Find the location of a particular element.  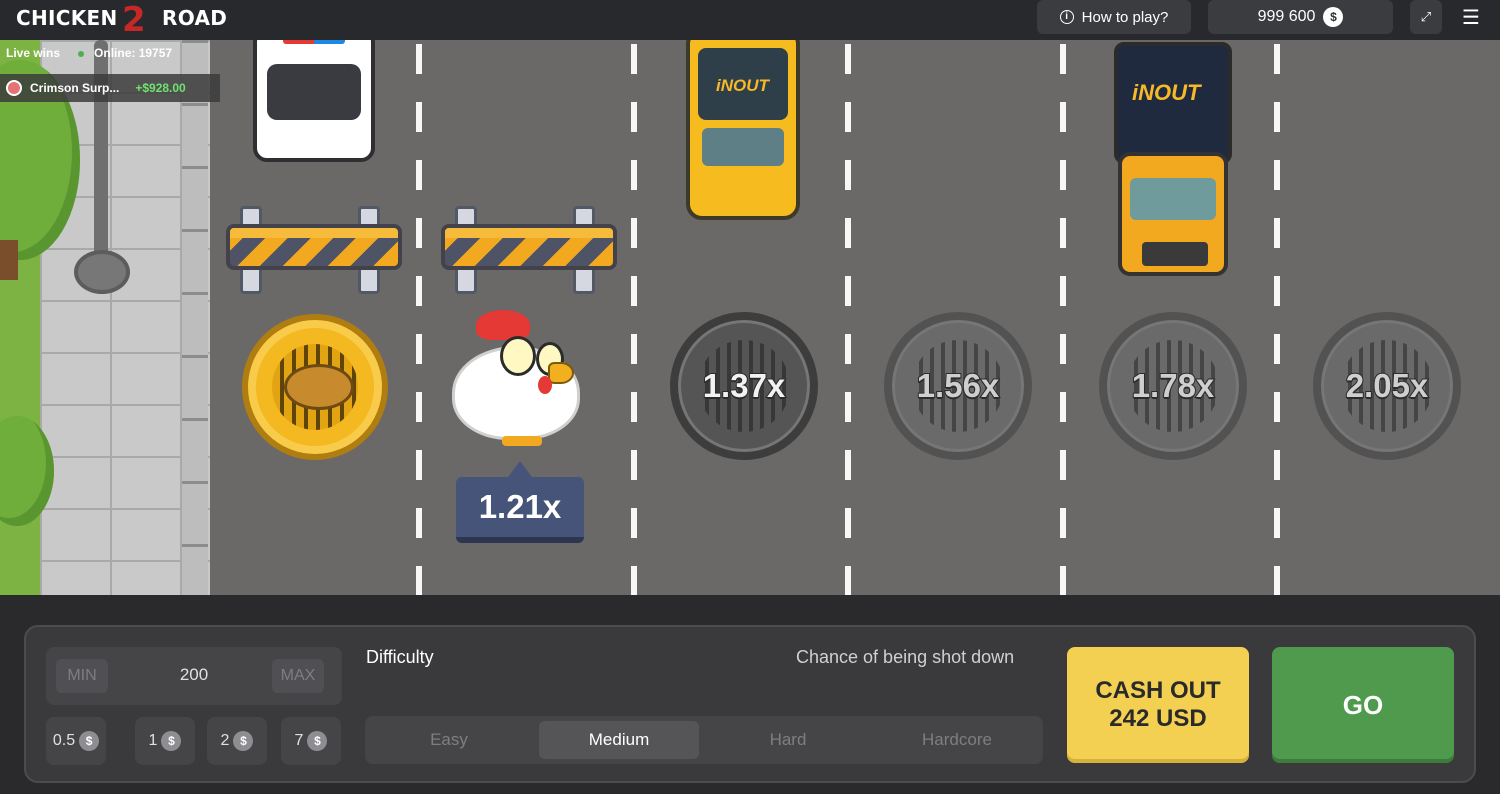

live-win-entry: Crimson Surp... +$928.00 is located at coordinates (110, 88).